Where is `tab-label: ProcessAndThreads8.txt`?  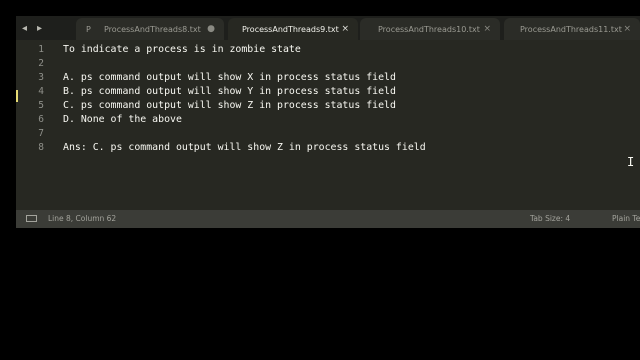 tab-label: ProcessAndThreads8.txt is located at coordinates (152, 29).